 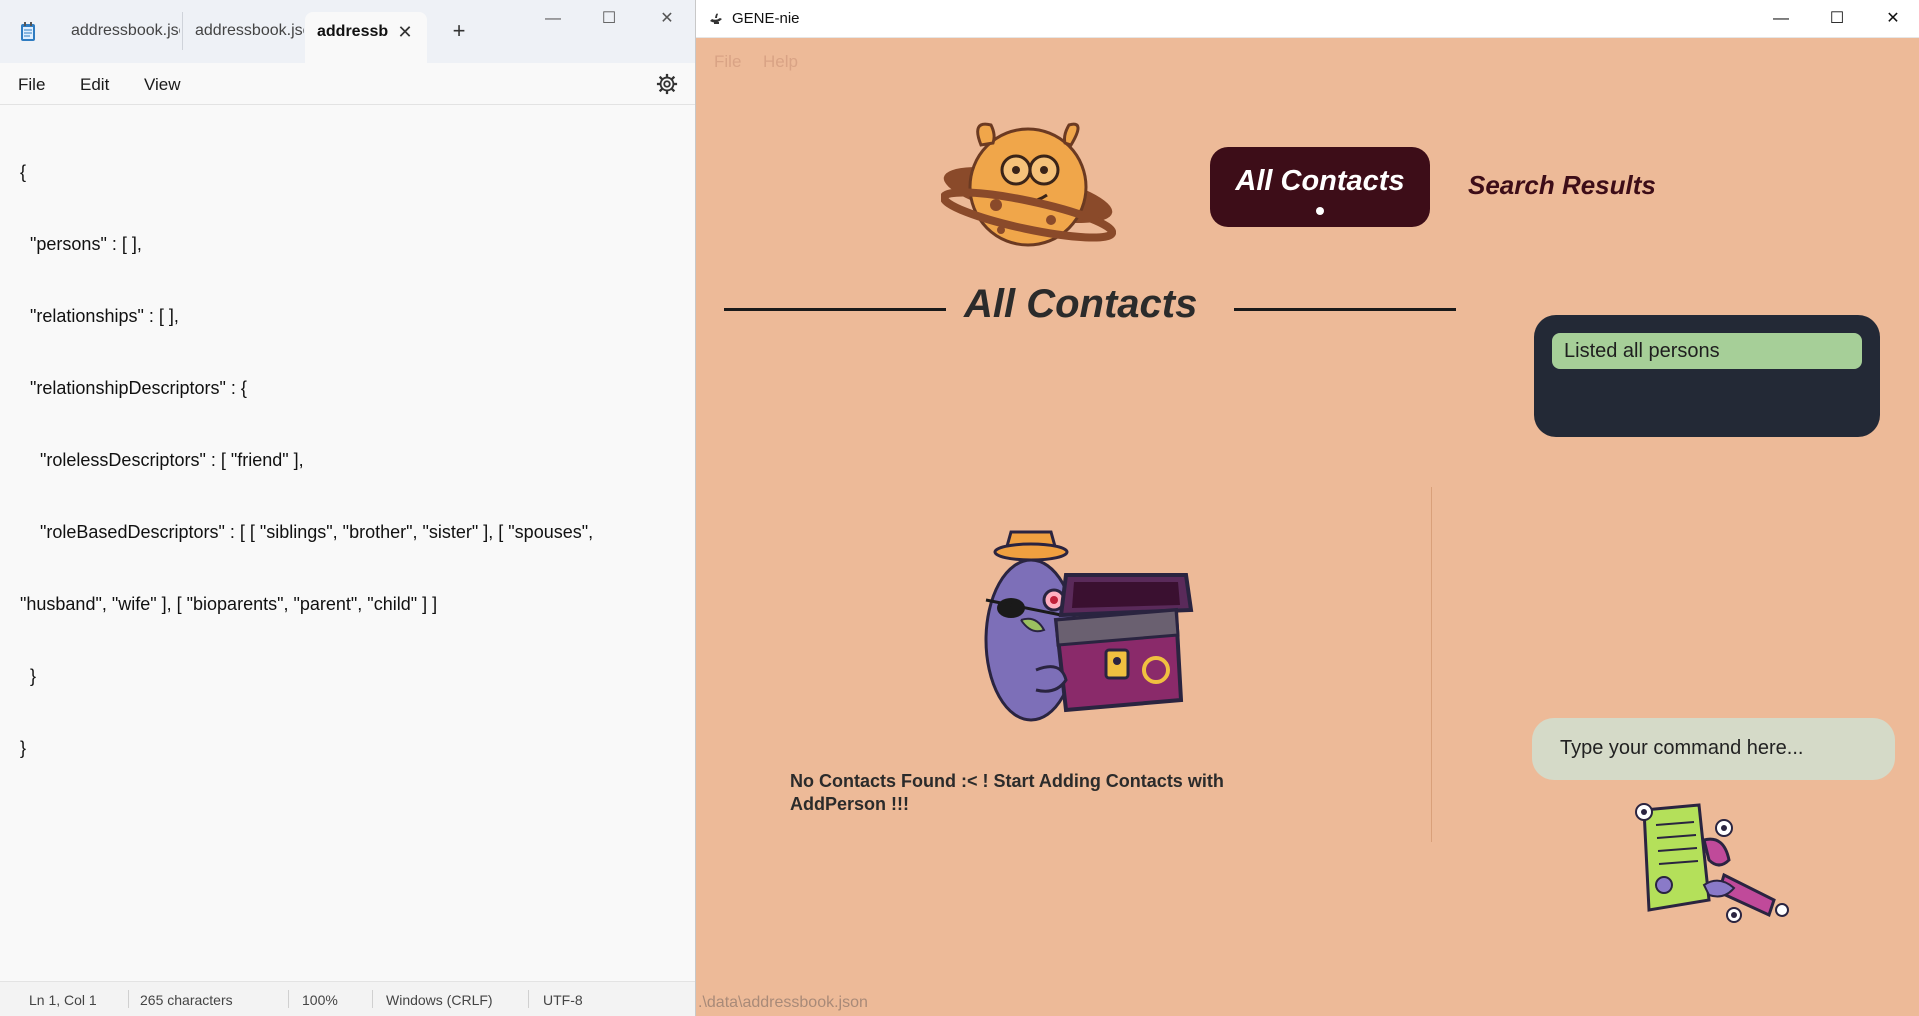 What do you see at coordinates (23, 172) in the screenshot?
I see `editor-line: {` at bounding box center [23, 172].